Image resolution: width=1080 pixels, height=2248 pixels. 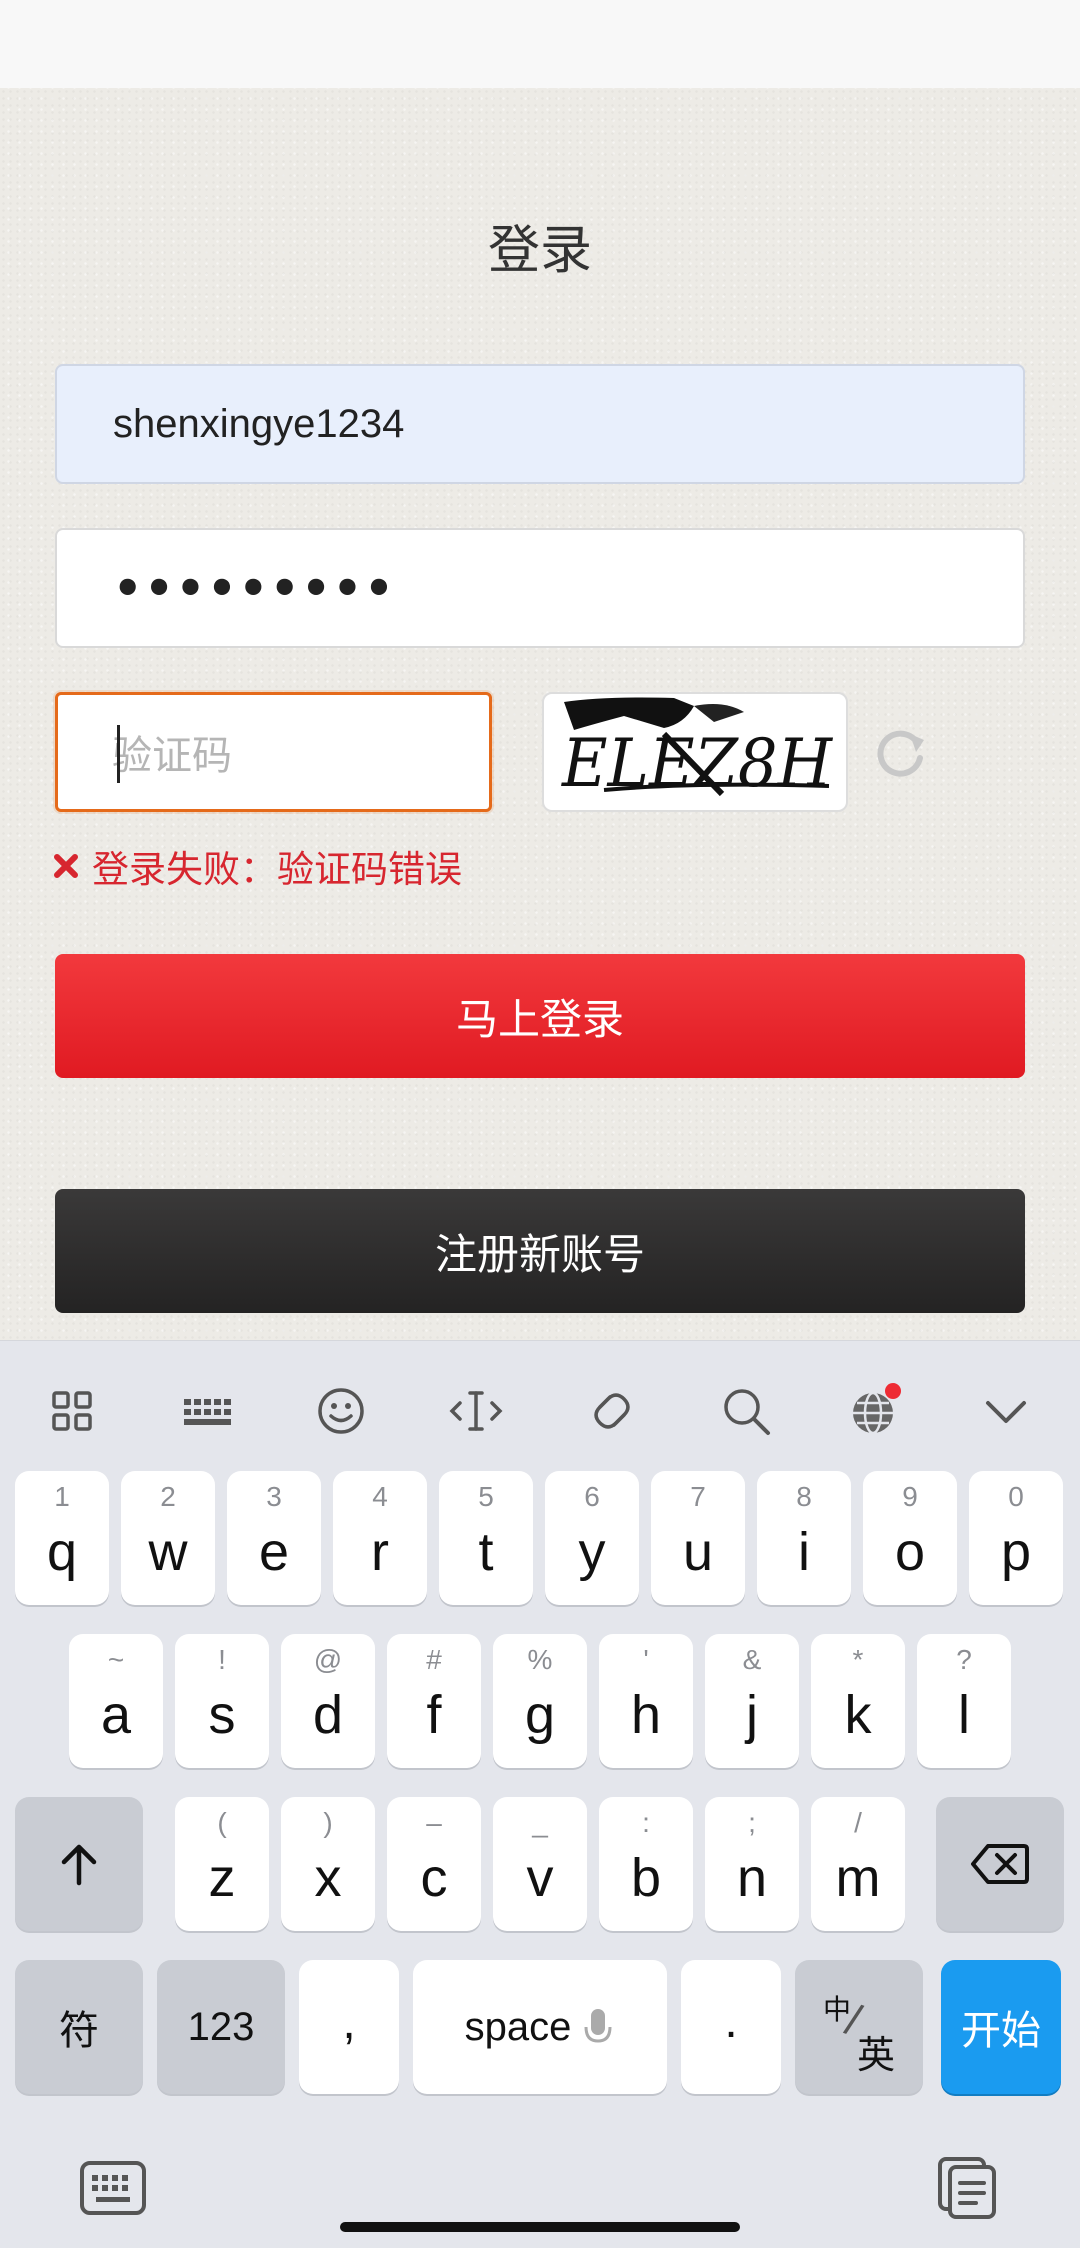 I want to click on key-y: 6y, so click(x=592, y=1538).